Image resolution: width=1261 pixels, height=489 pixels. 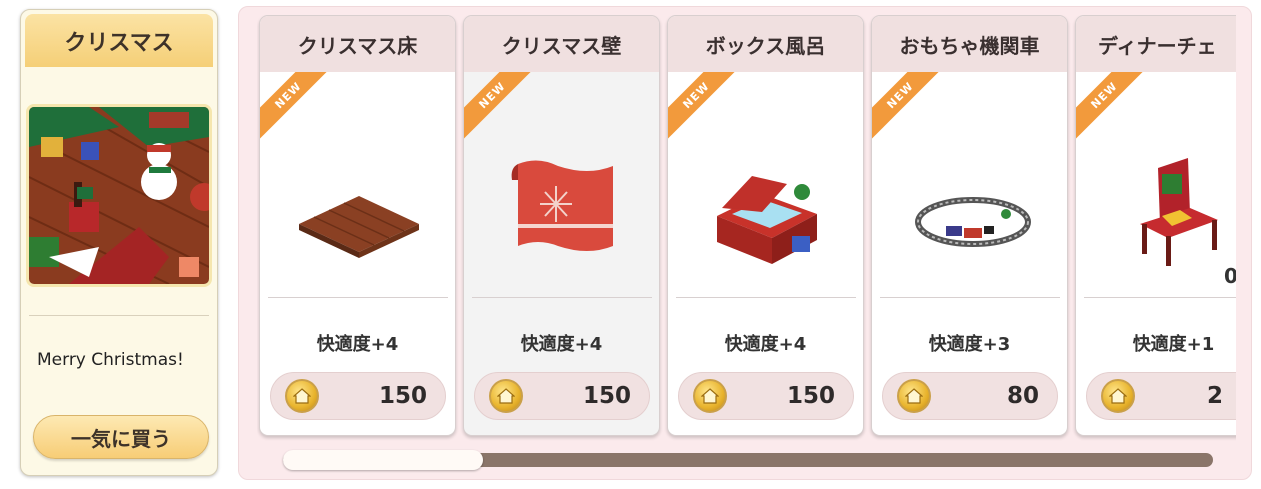 I want to click on horizontal-scrollbar, so click(x=748, y=460).